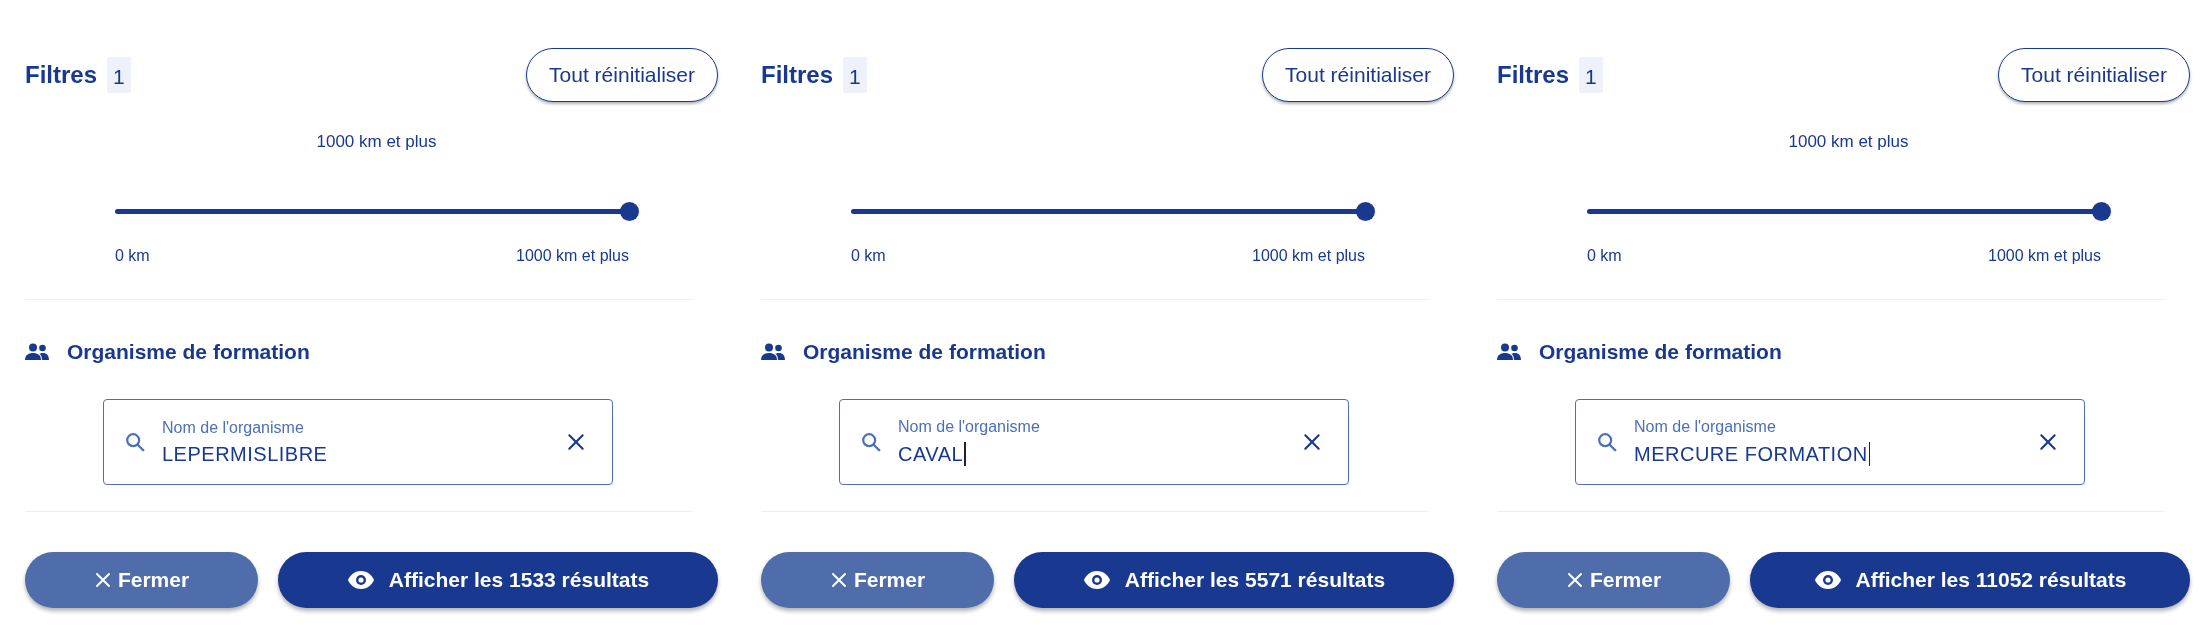 Image resolution: width=2200 pixels, height=625 pixels. What do you see at coordinates (931, 454) in the screenshot?
I see `field-value: CAVAL` at bounding box center [931, 454].